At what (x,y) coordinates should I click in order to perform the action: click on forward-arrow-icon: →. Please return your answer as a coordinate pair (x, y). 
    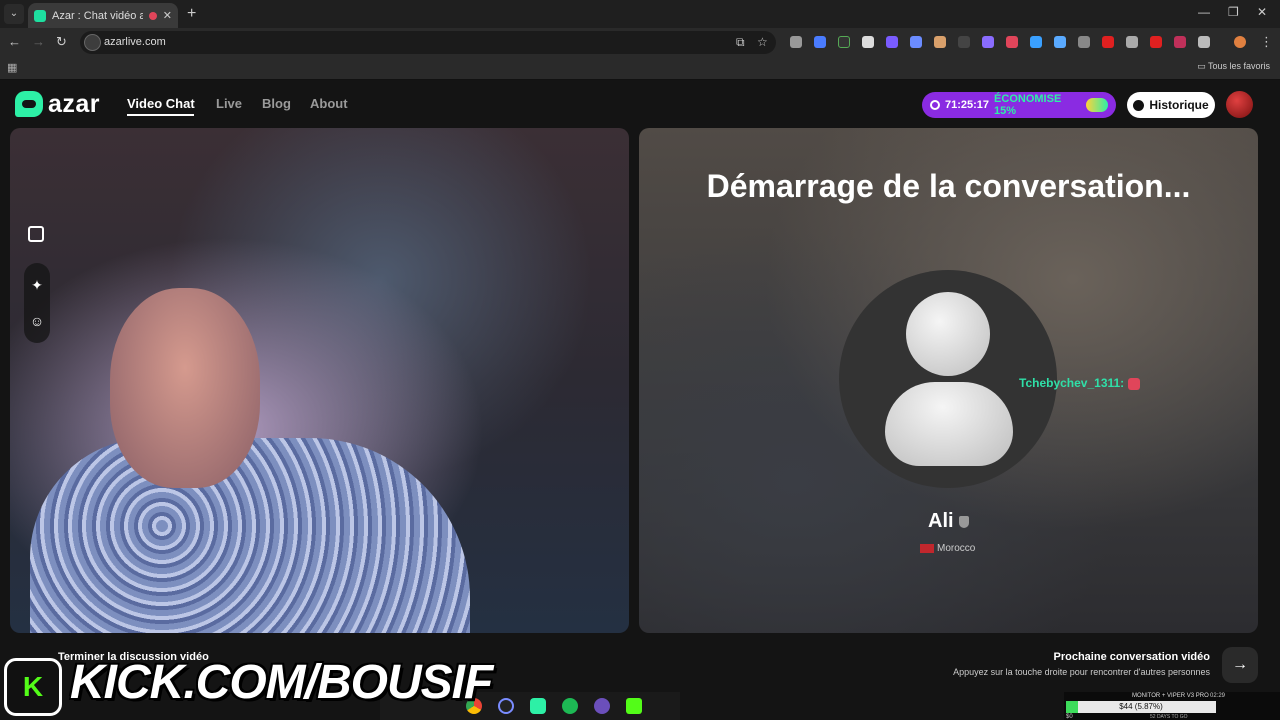
    Looking at the image, I should click on (38, 41).